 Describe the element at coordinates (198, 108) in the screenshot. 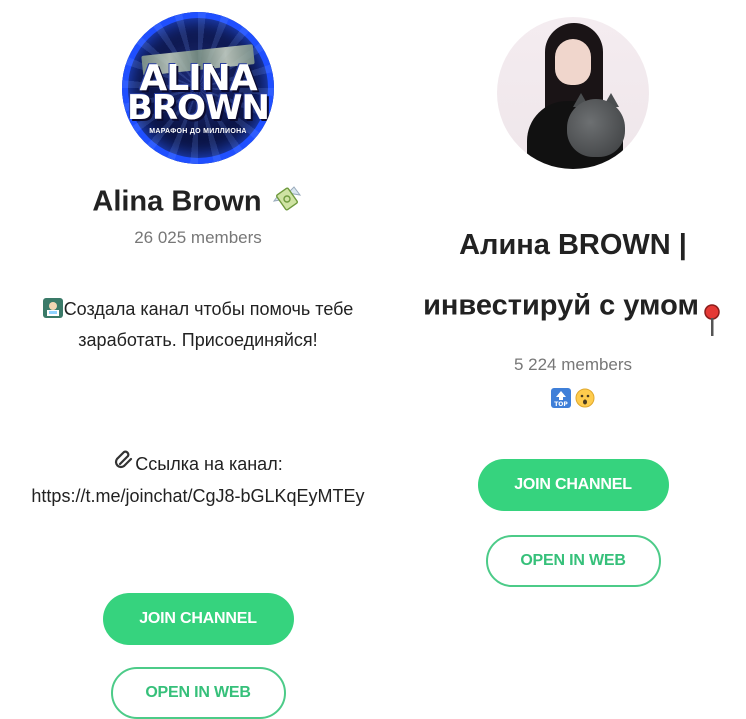

I see `avatar-logo-text-line2: BROWN` at that location.